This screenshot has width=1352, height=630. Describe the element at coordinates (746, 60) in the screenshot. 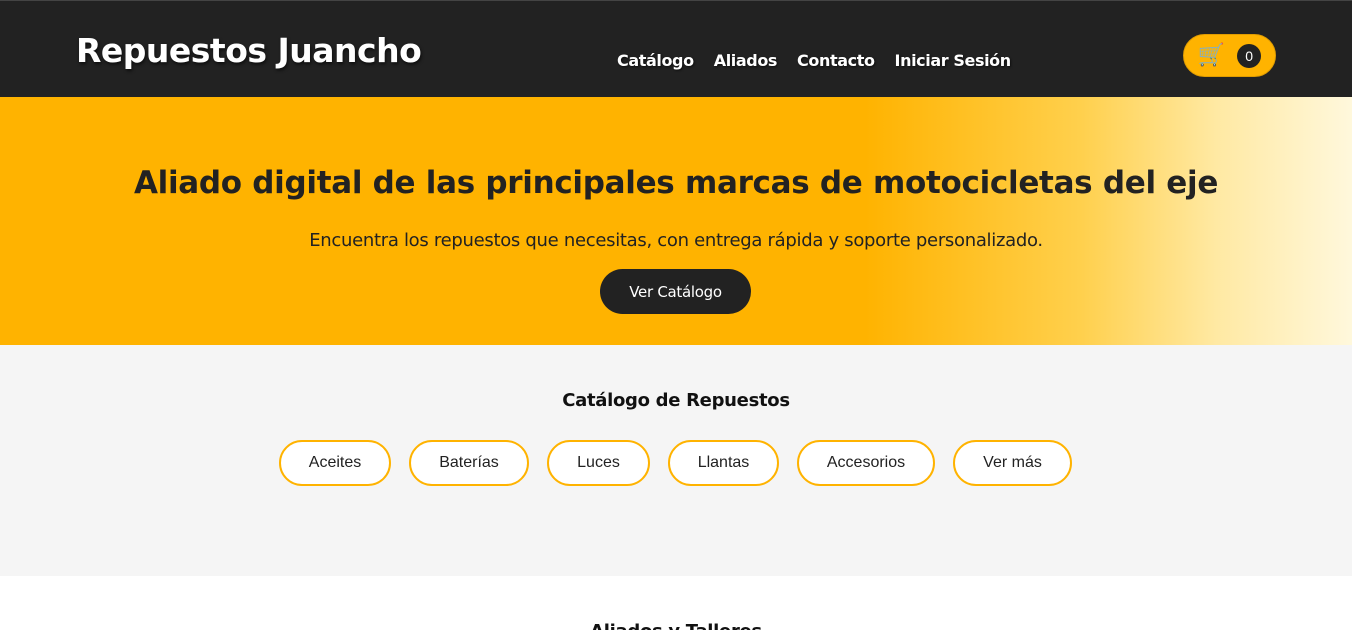

I see `nav-link-aliados: Aliados` at that location.